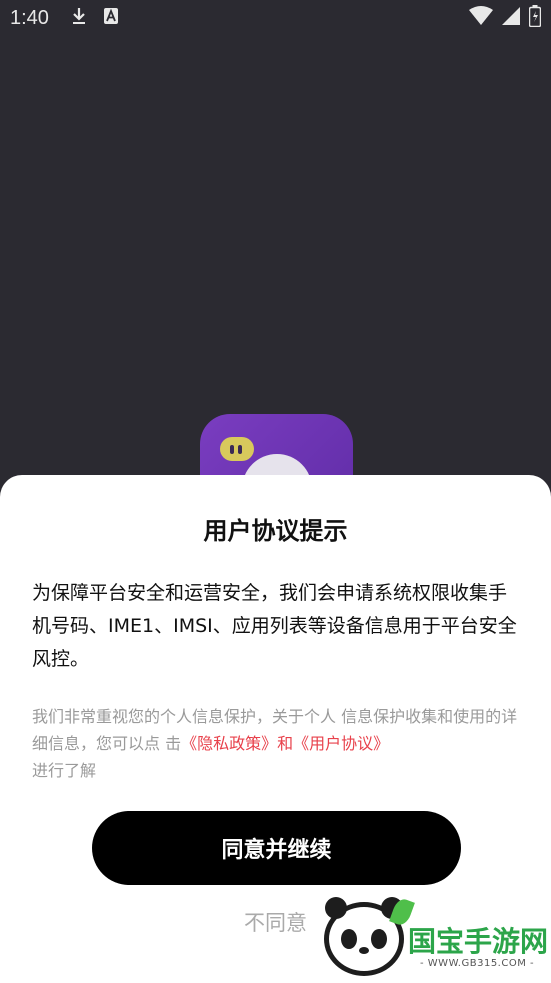  Describe the element at coordinates (341, 743) in the screenshot. I see `user-agreement-link: 《用户协议》` at that location.